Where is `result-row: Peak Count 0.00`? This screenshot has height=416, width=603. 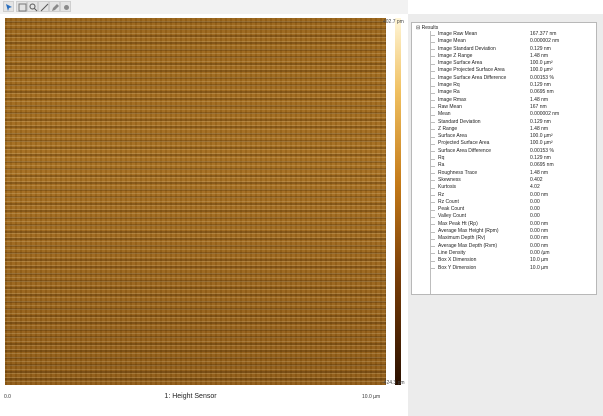
result-row: Peak Count 0.00 is located at coordinates (504, 209).